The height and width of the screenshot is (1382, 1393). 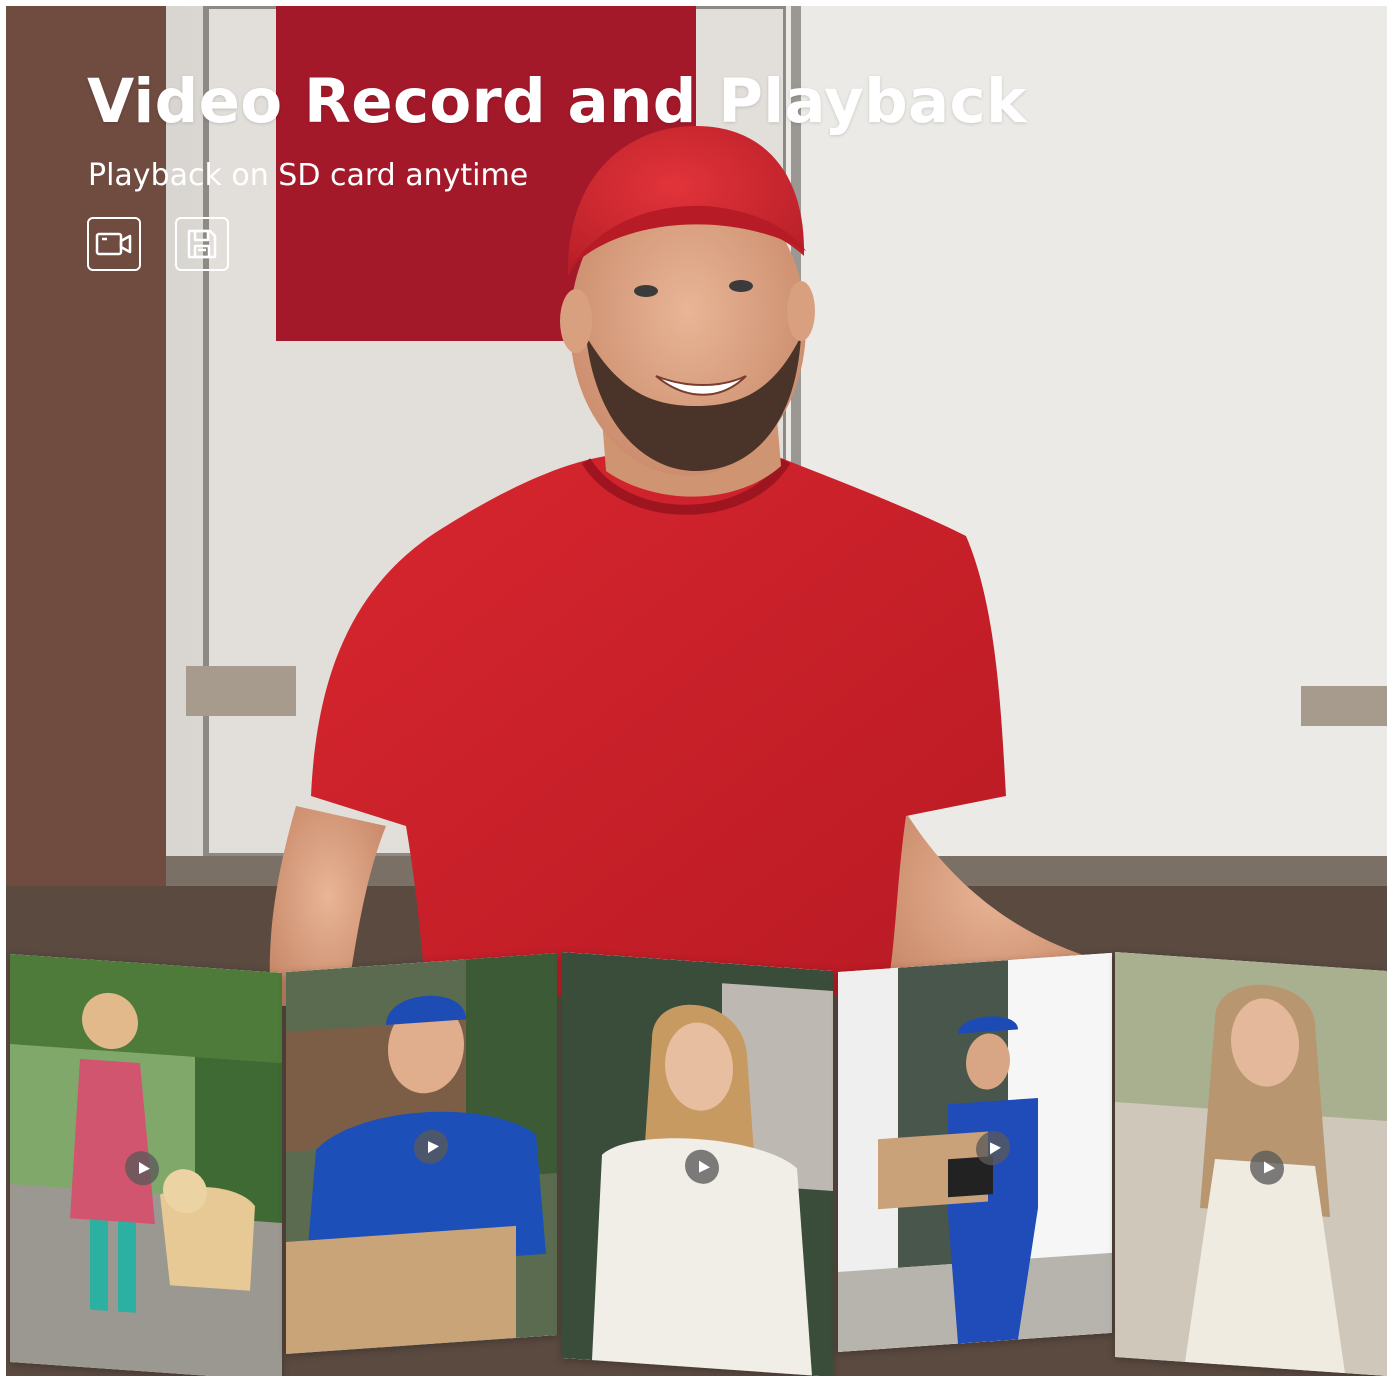 I want to click on video-camera-icon, so click(x=114, y=244).